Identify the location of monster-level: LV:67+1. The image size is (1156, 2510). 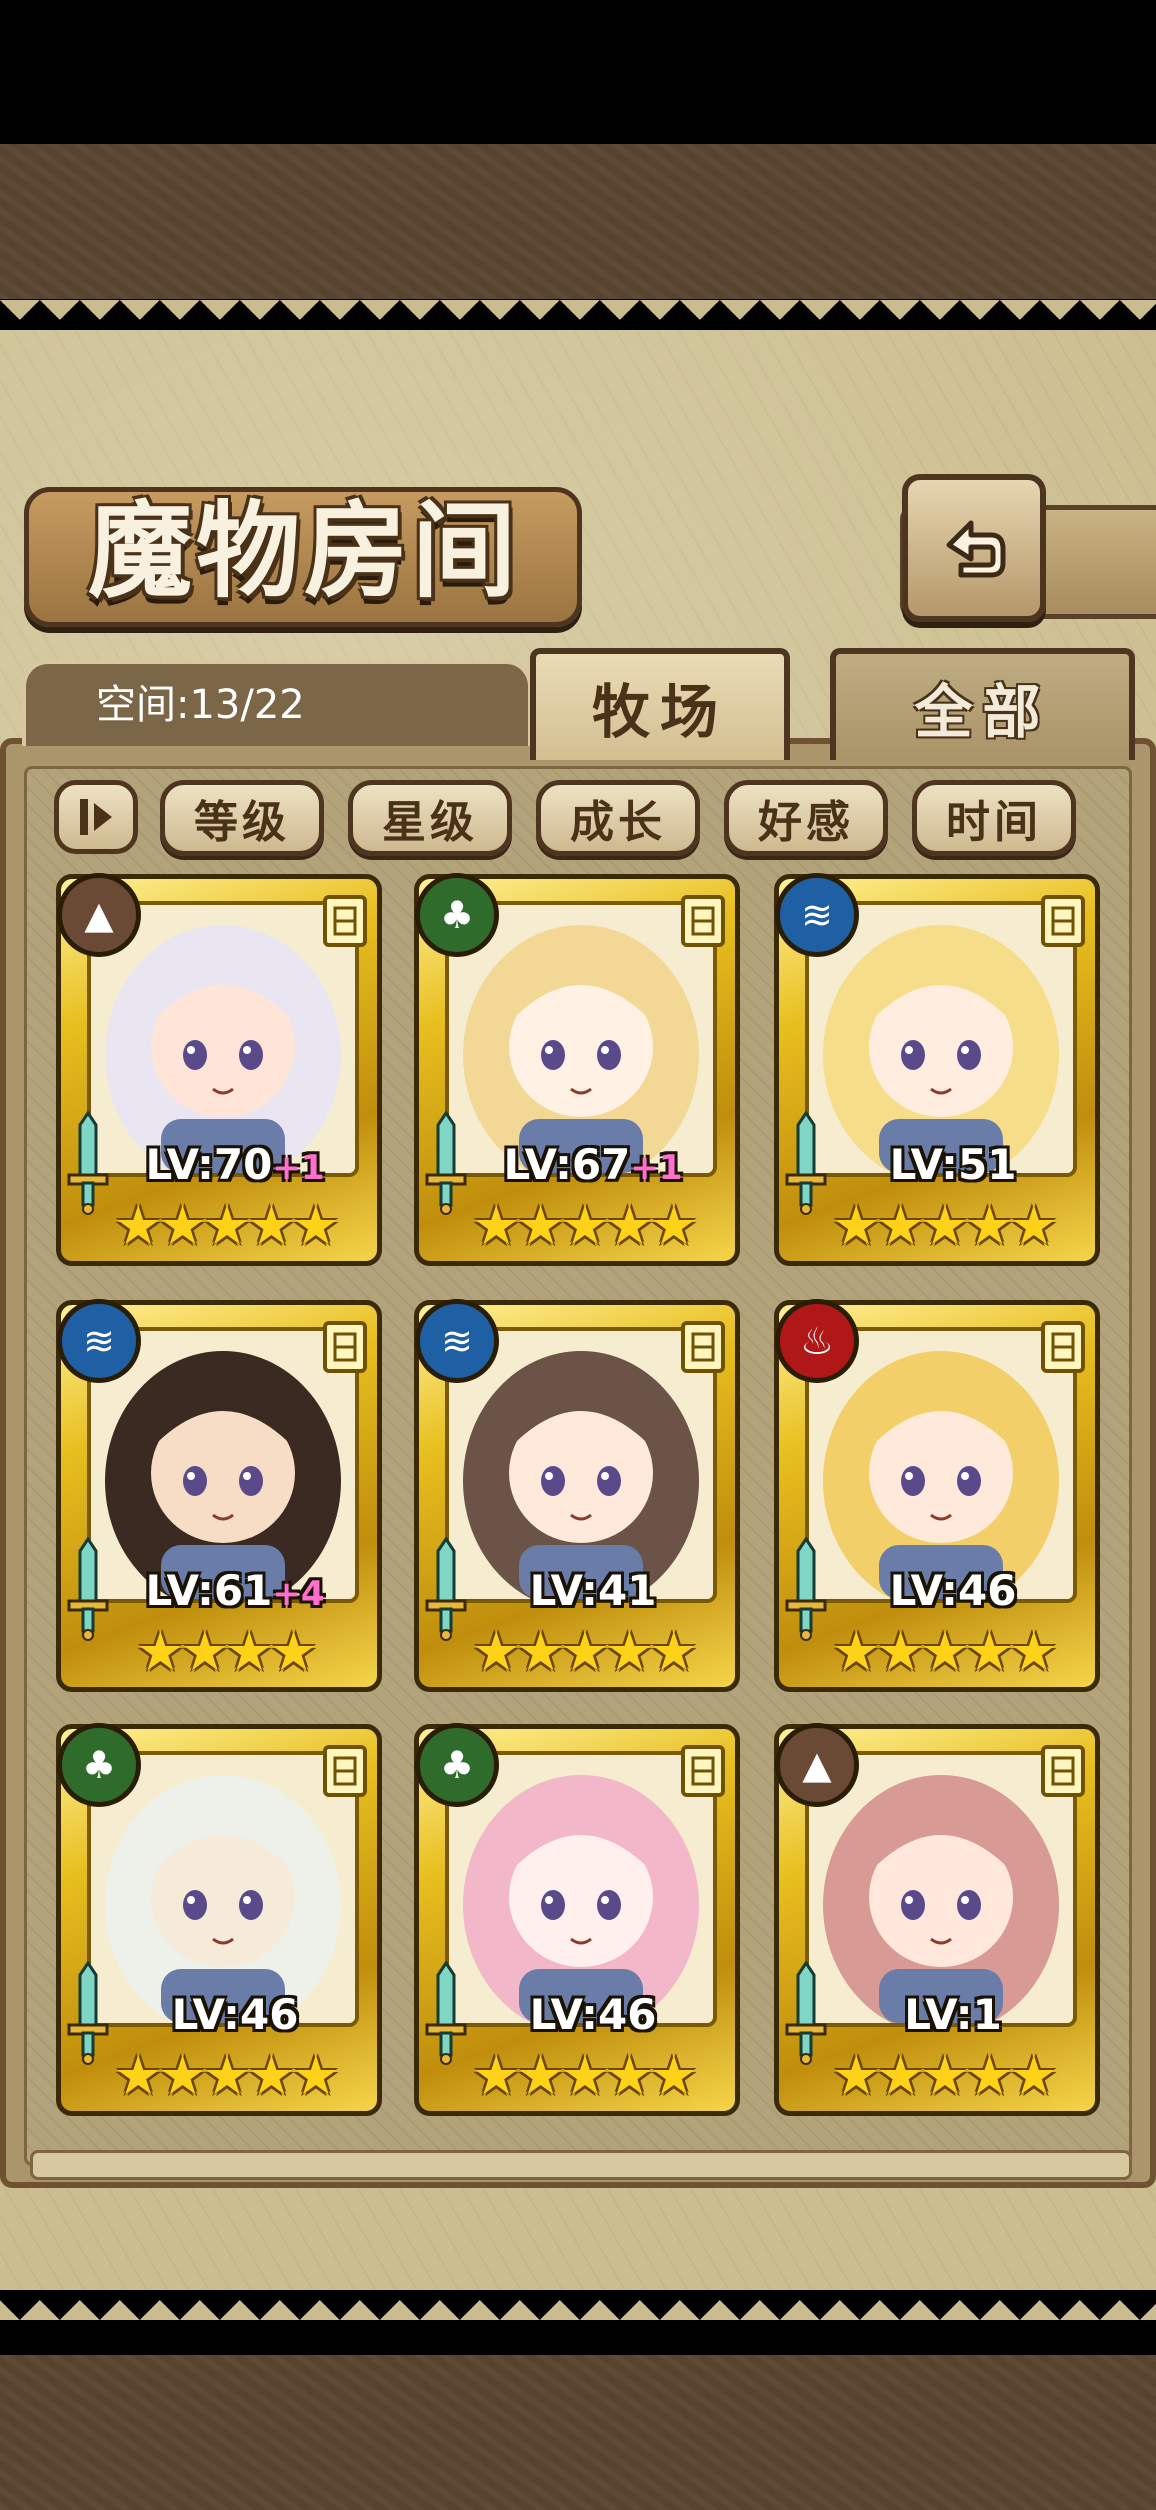
(593, 1165).